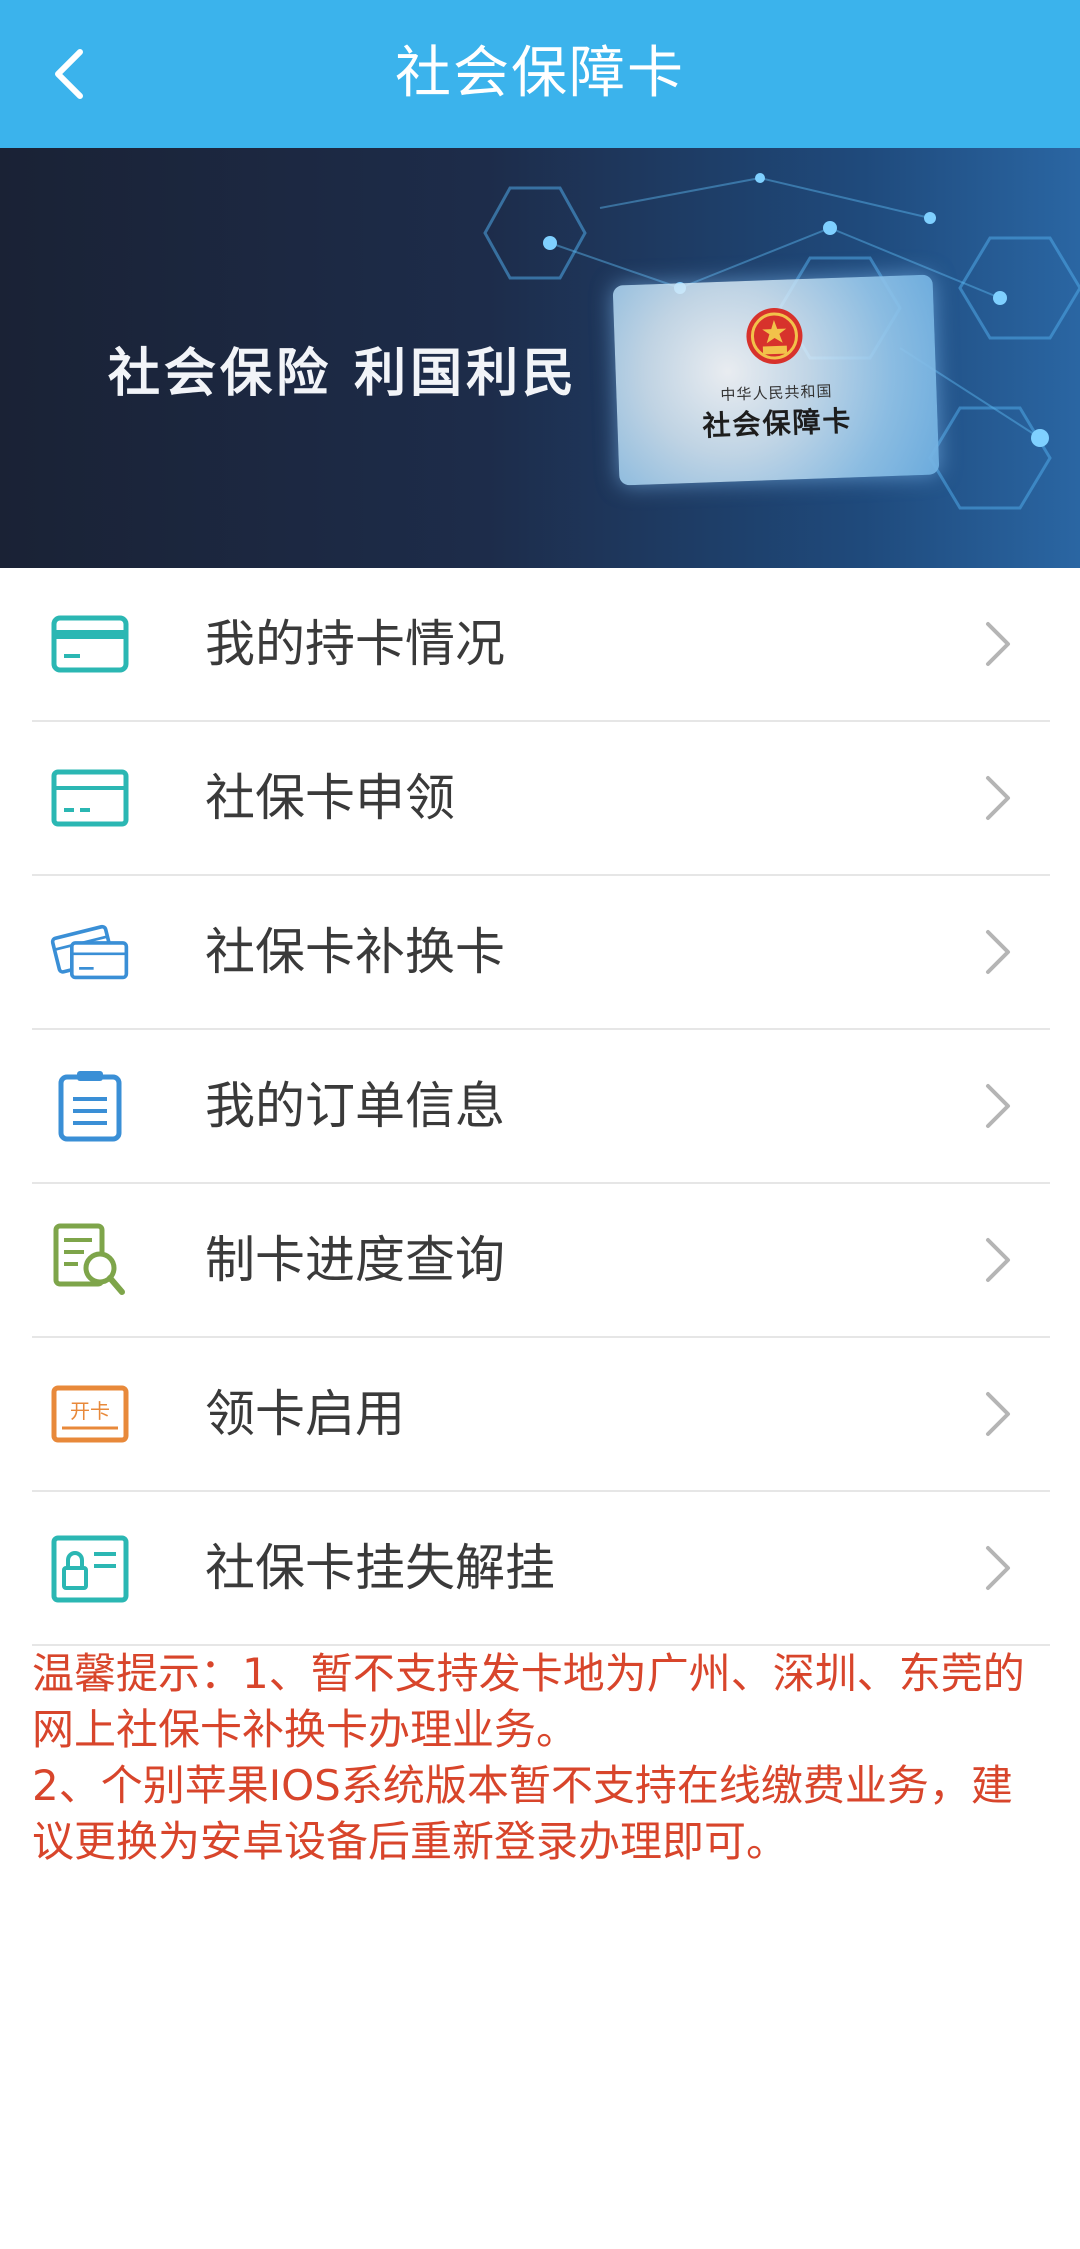 This screenshot has width=1080, height=2249. I want to click on banner-slogan: 社会保险 利国利民, so click(343, 374).